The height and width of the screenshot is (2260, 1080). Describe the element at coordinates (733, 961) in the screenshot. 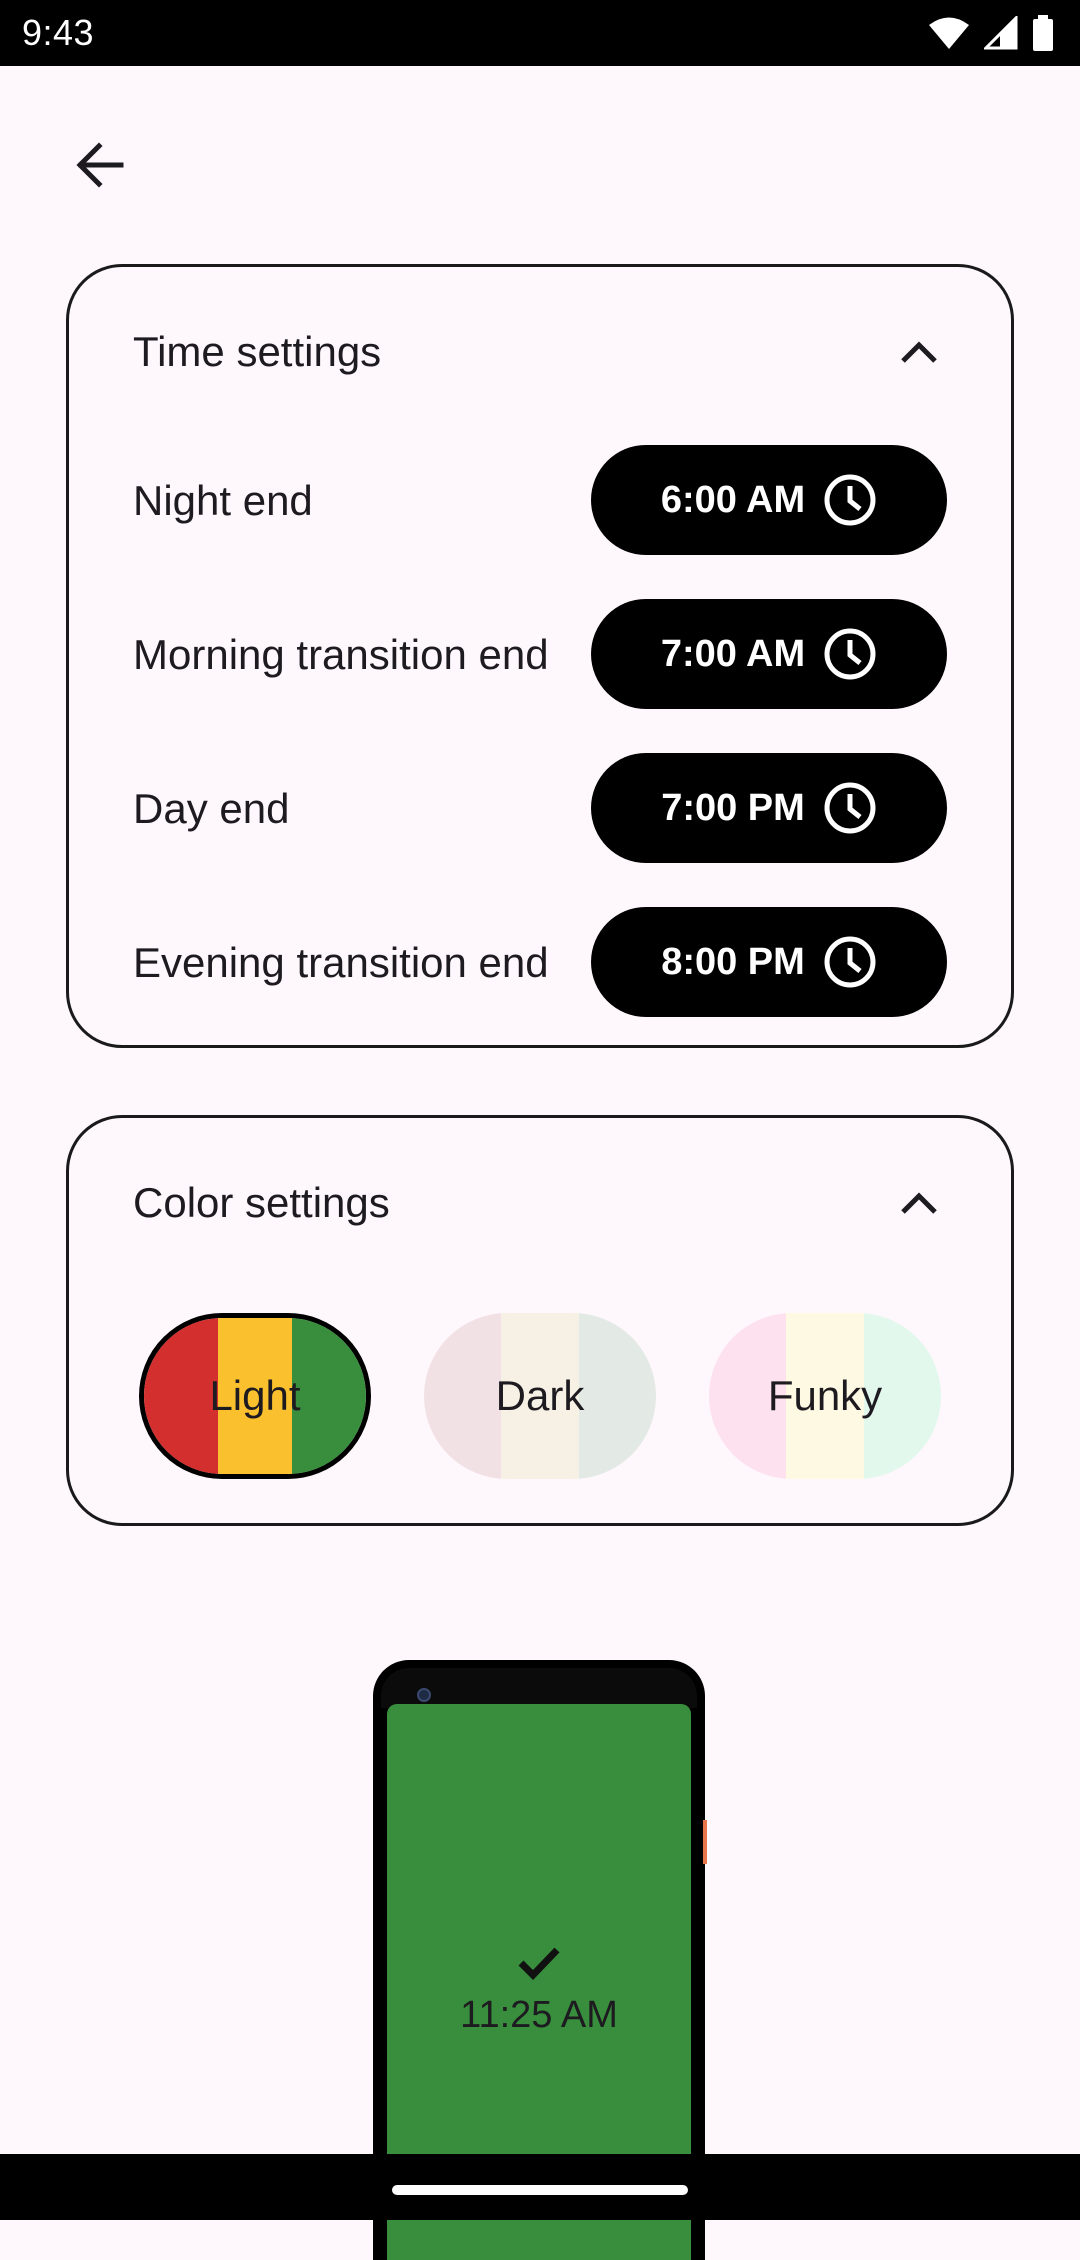

I see `time-value: 8:00 PM` at that location.